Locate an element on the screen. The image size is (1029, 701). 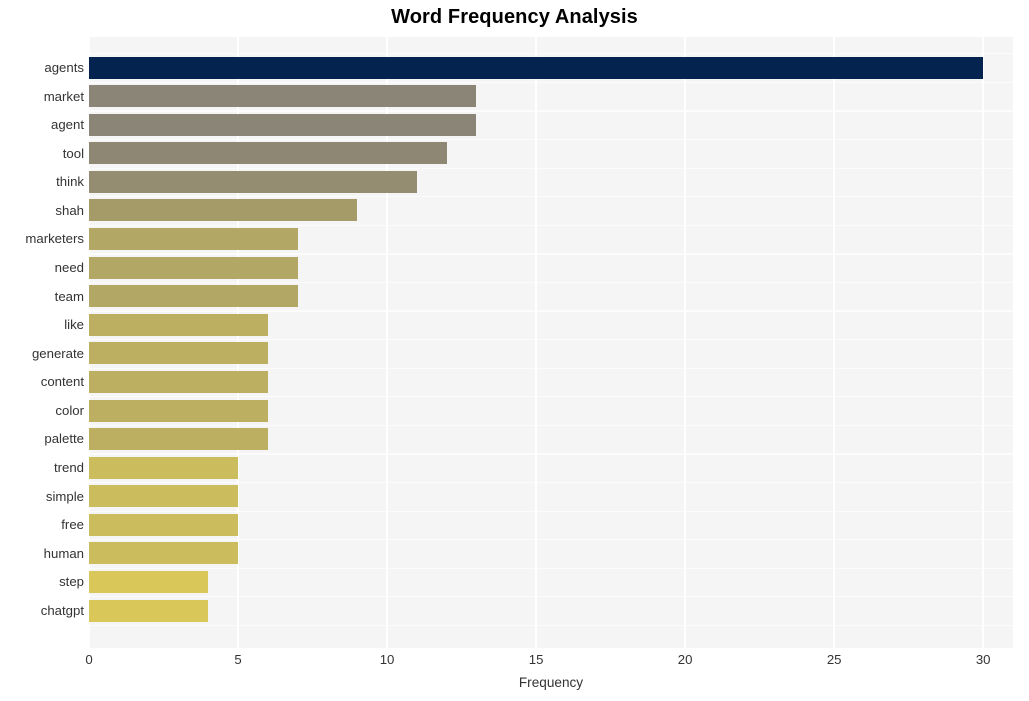
y-tick-label: step is located at coordinates (71, 582).